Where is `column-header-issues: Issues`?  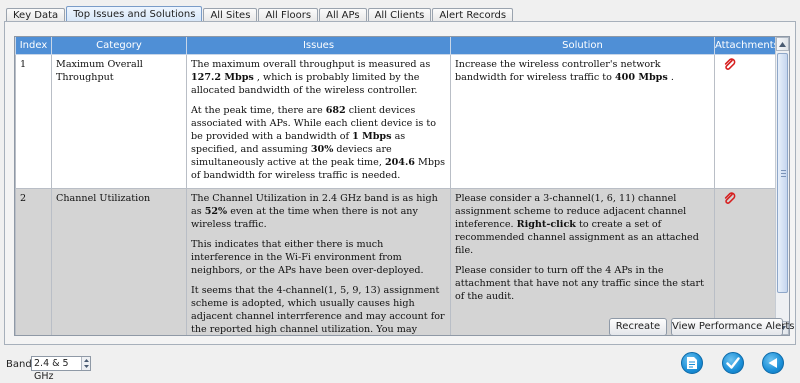 column-header-issues: Issues is located at coordinates (318, 46).